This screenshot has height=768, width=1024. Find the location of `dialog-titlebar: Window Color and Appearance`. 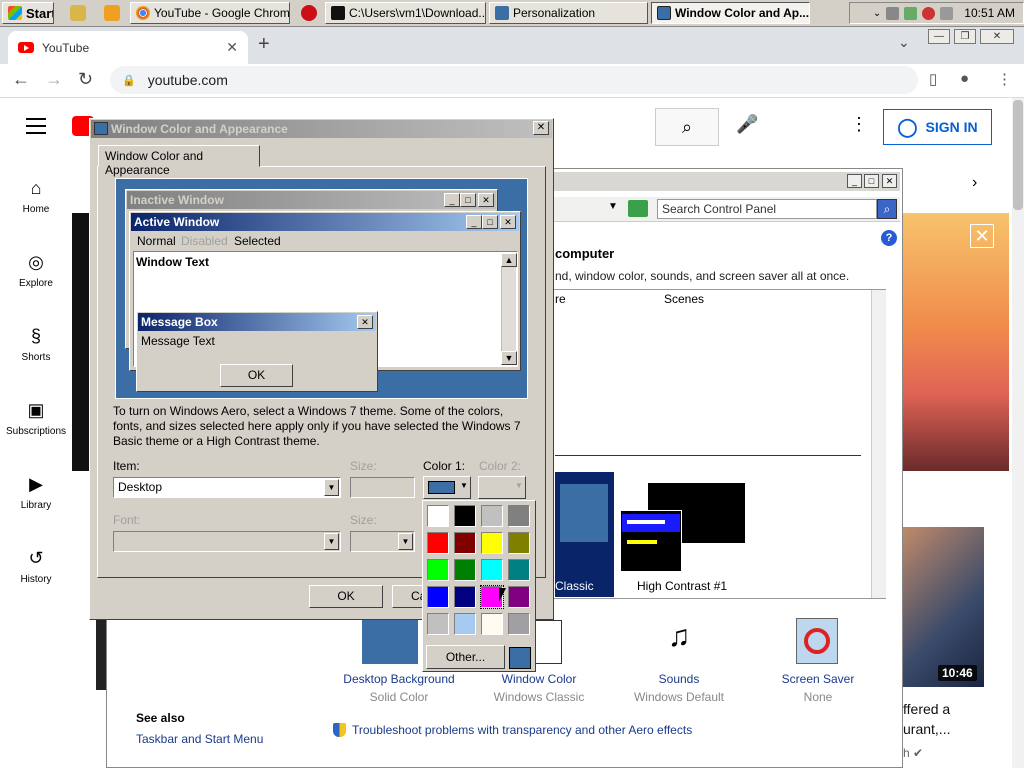

dialog-titlebar: Window Color and Appearance is located at coordinates (321, 129).